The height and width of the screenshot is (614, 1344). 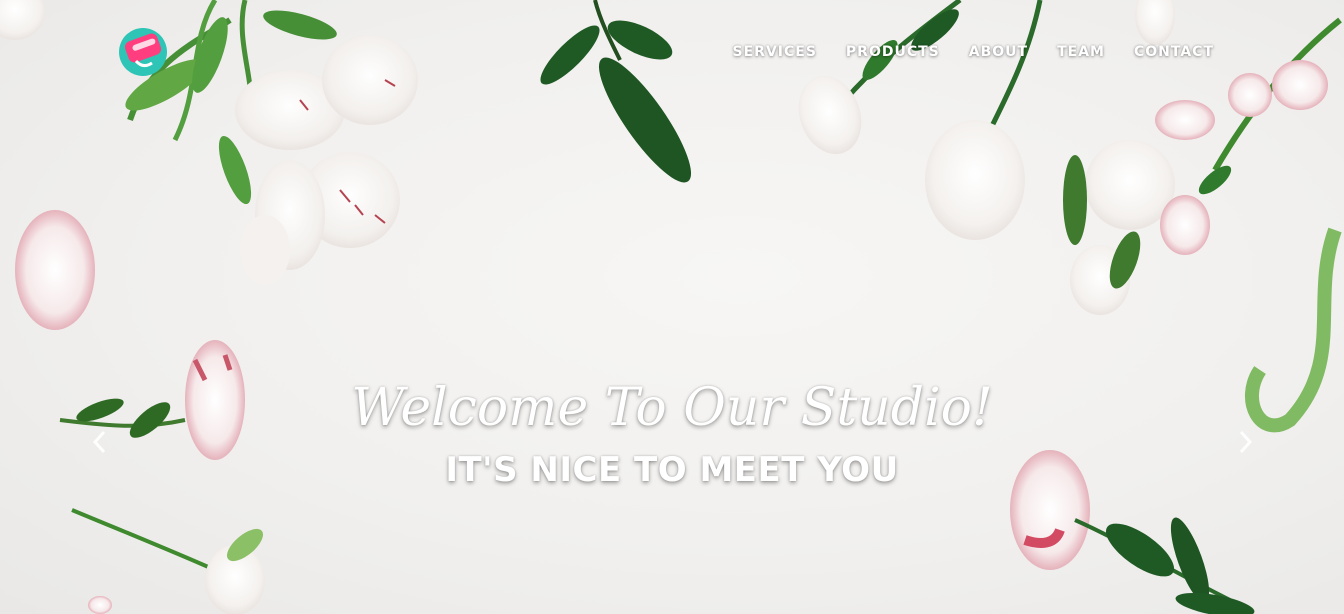 What do you see at coordinates (672, 470) in the screenshot?
I see `hero-subheading: IT'S NICE TO MEET YOU` at bounding box center [672, 470].